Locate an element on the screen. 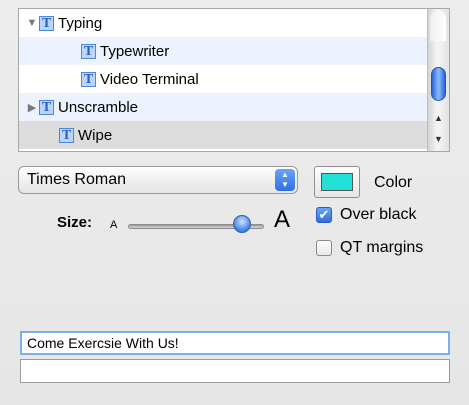 The image size is (469, 405). list-item-unscramble: ▶ T Unscramble is located at coordinates (224, 107).